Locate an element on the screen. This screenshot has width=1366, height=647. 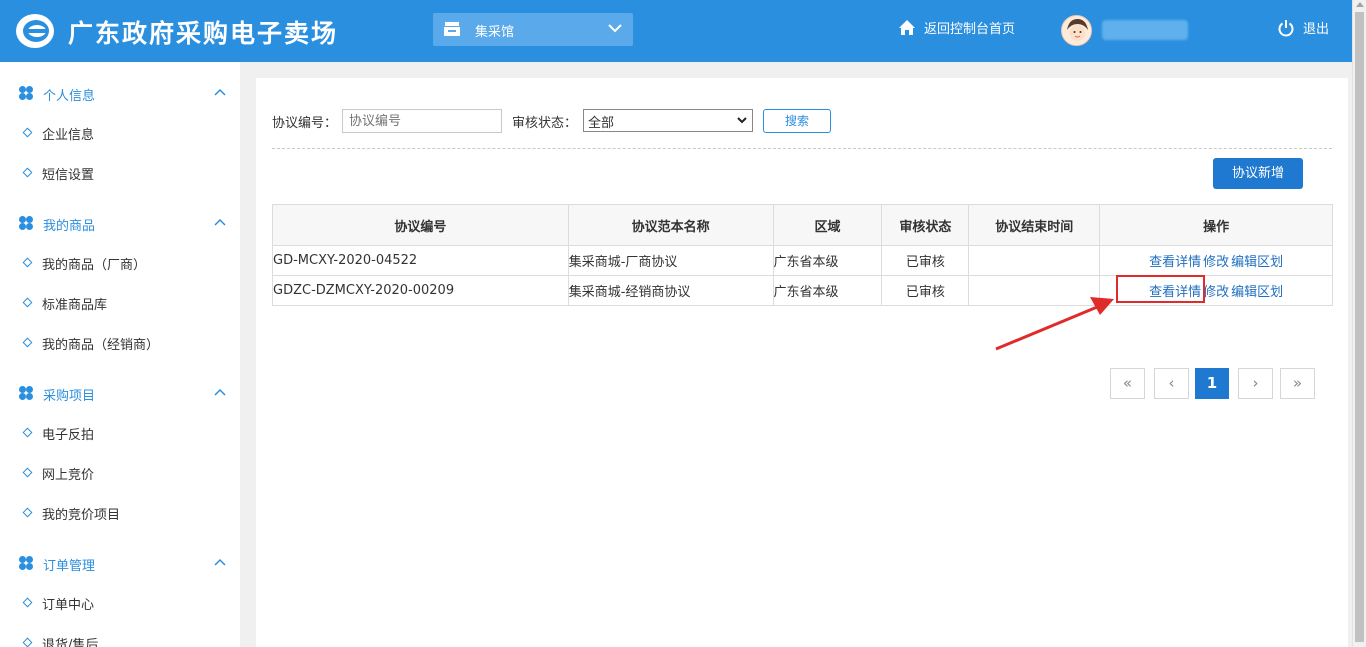
sidebar-section-personal-info: 个人信息 is located at coordinates (120, 88).